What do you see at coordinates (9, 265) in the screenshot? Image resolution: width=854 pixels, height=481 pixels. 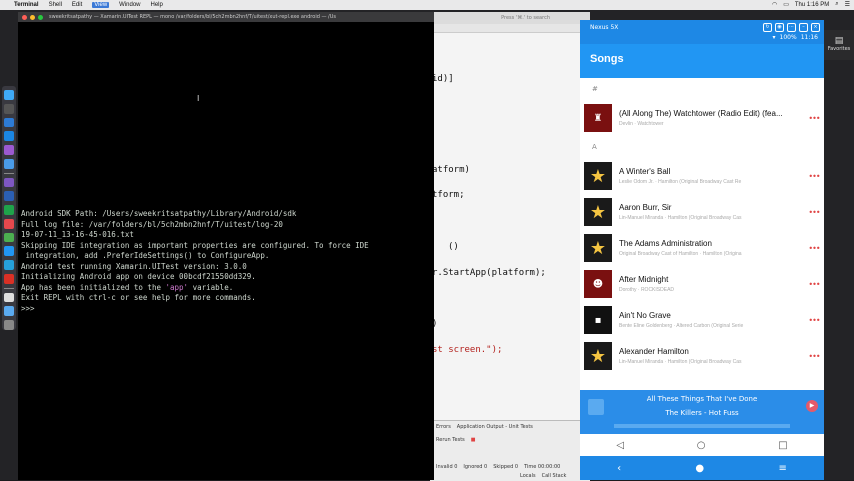 I see `skype-icon` at bounding box center [9, 265].